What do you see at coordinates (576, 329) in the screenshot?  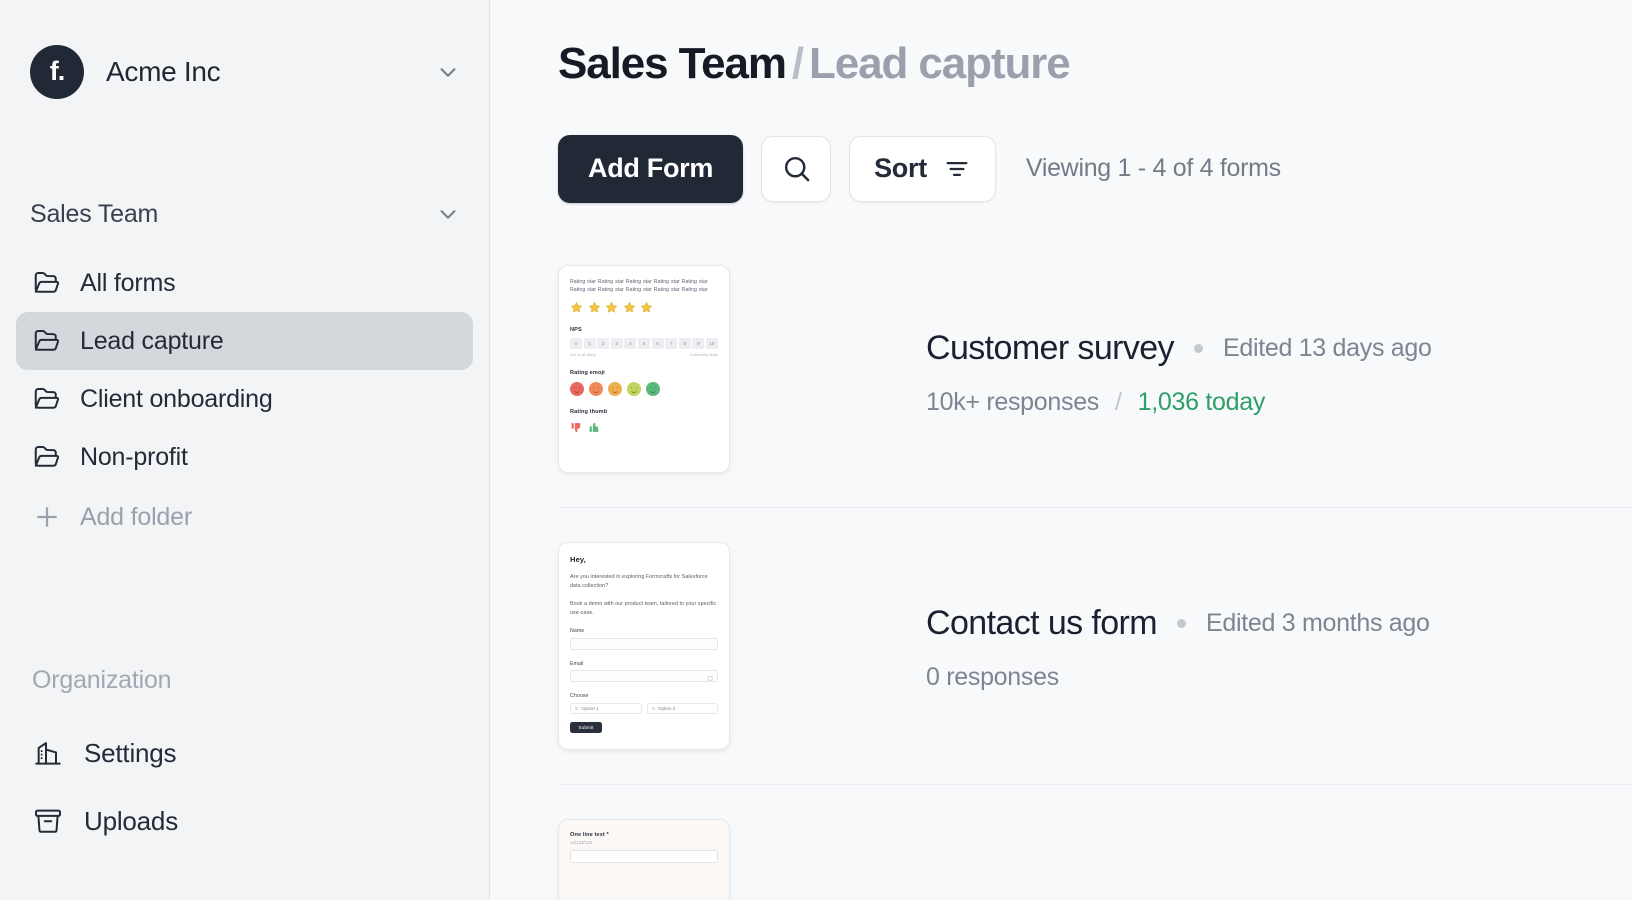 I see `preview-nps-label: NPS` at bounding box center [576, 329].